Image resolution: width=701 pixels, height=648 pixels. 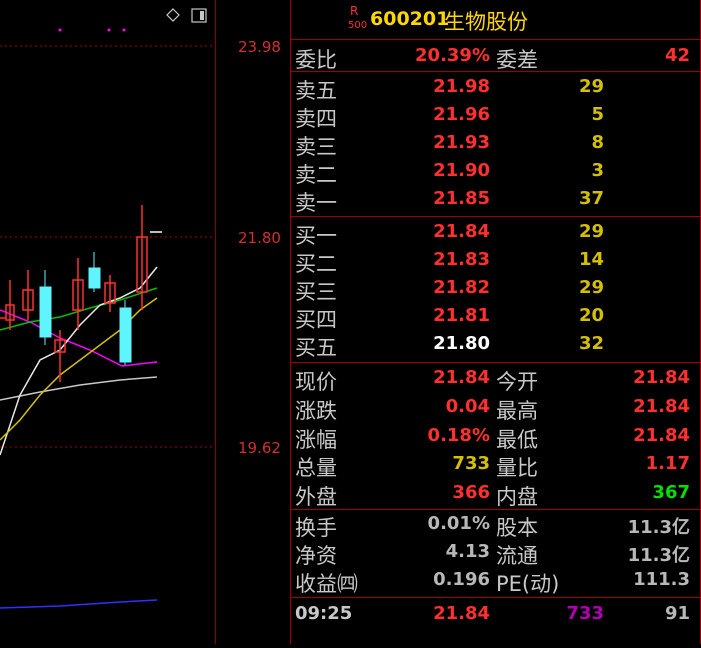 I want to click on buy-level-5: 买五 21.80 32, so click(x=496, y=345).